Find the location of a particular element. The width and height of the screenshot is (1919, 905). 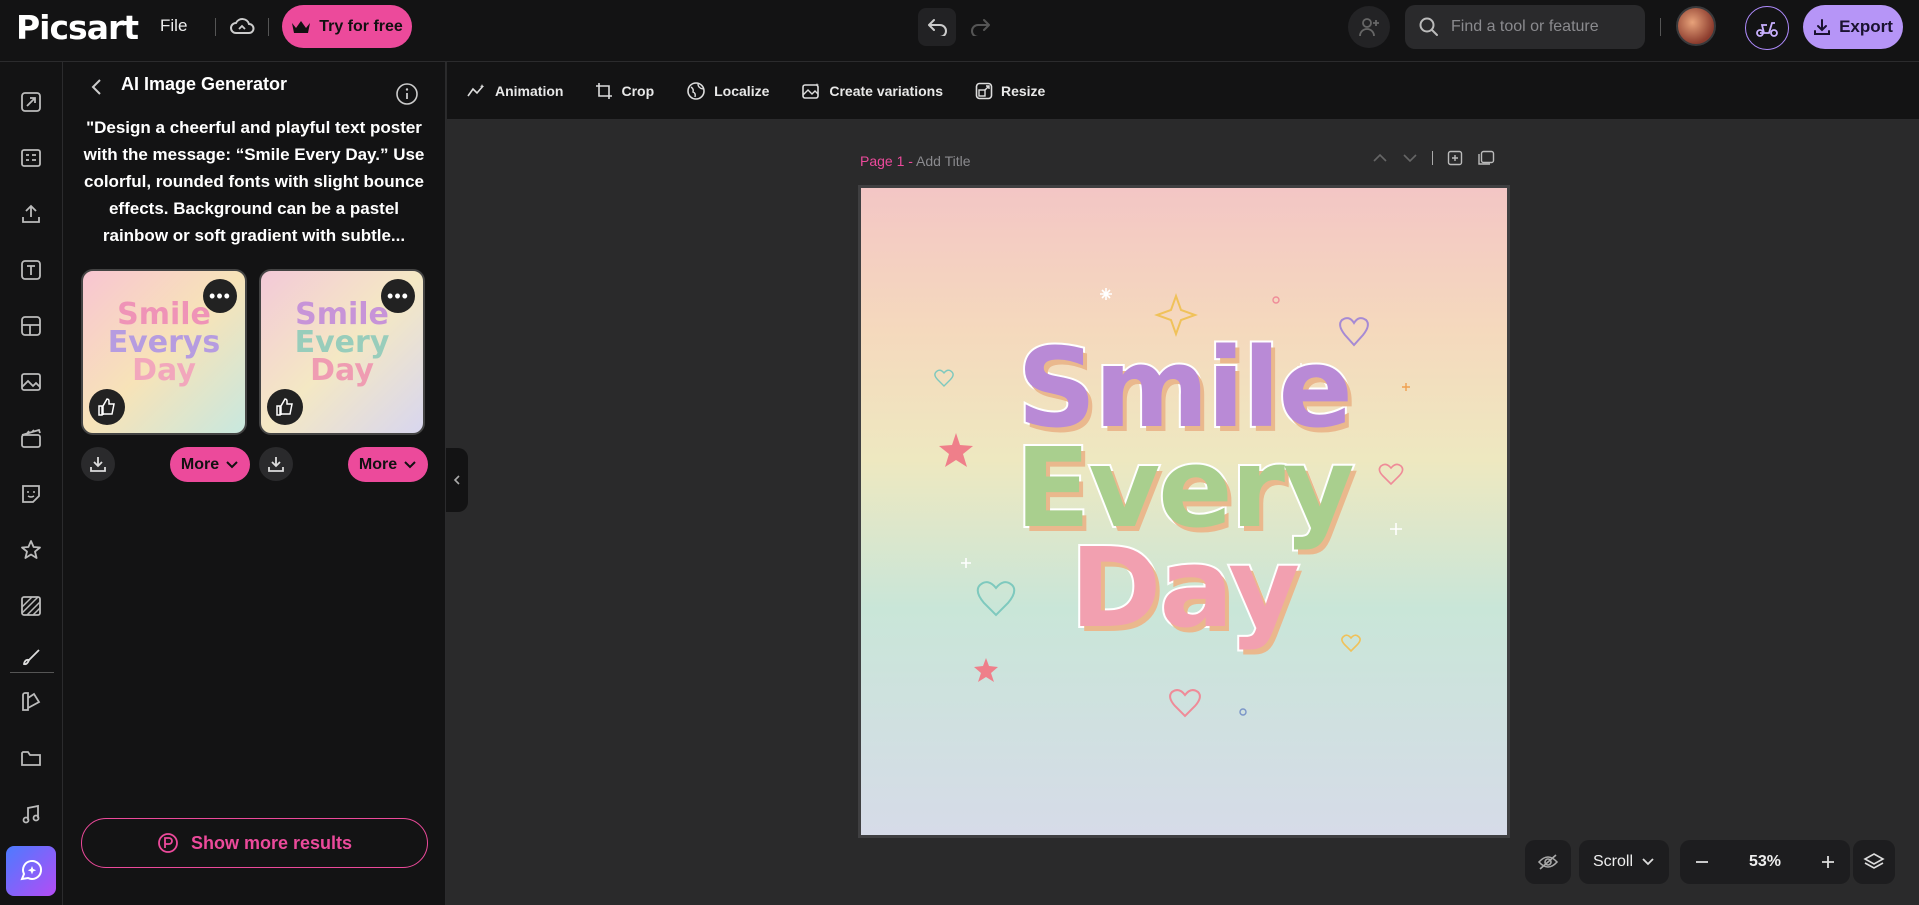

rail-backgrounds is located at coordinates (31, 606).